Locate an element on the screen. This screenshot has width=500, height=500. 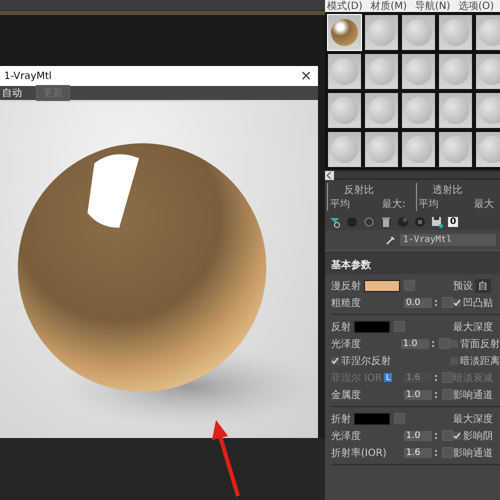
preset-label: 预设 is located at coordinates (463, 286).